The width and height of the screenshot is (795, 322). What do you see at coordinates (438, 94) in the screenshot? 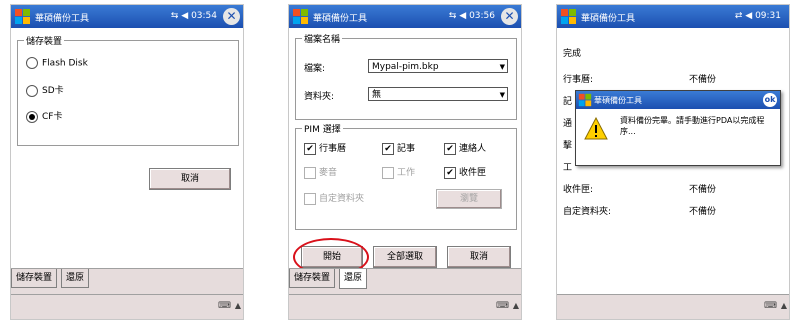
I see `folder-select: 無 ▼` at bounding box center [438, 94].